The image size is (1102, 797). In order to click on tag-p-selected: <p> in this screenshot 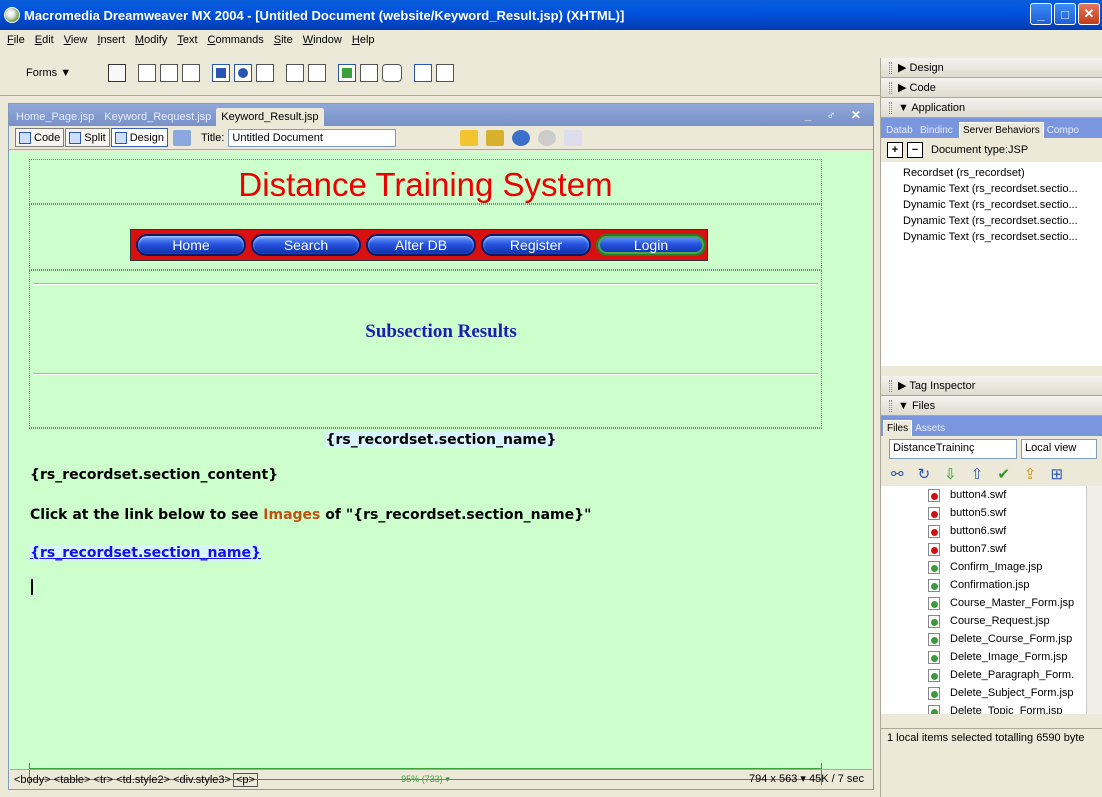, I will do `click(245, 779)`.